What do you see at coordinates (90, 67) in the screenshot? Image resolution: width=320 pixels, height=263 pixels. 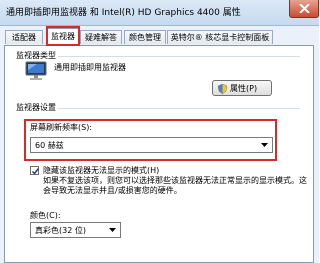 I see `monitor-name: 通用即插即用监视器` at bounding box center [90, 67].